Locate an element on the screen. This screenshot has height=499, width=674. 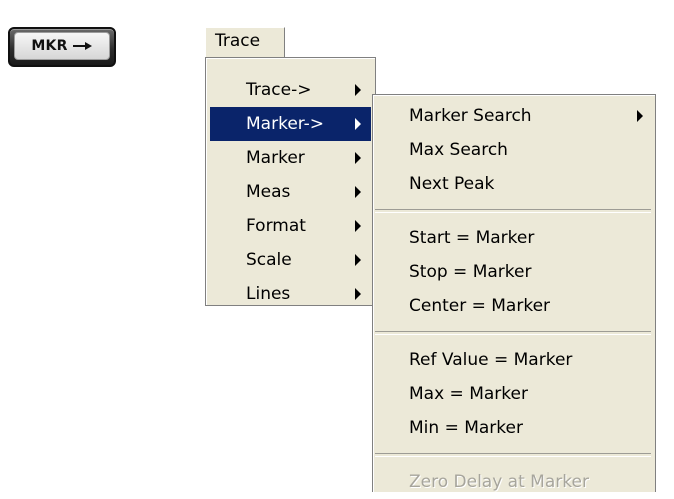
mkr-arrow-hardkey: MKR is located at coordinates (62, 47).